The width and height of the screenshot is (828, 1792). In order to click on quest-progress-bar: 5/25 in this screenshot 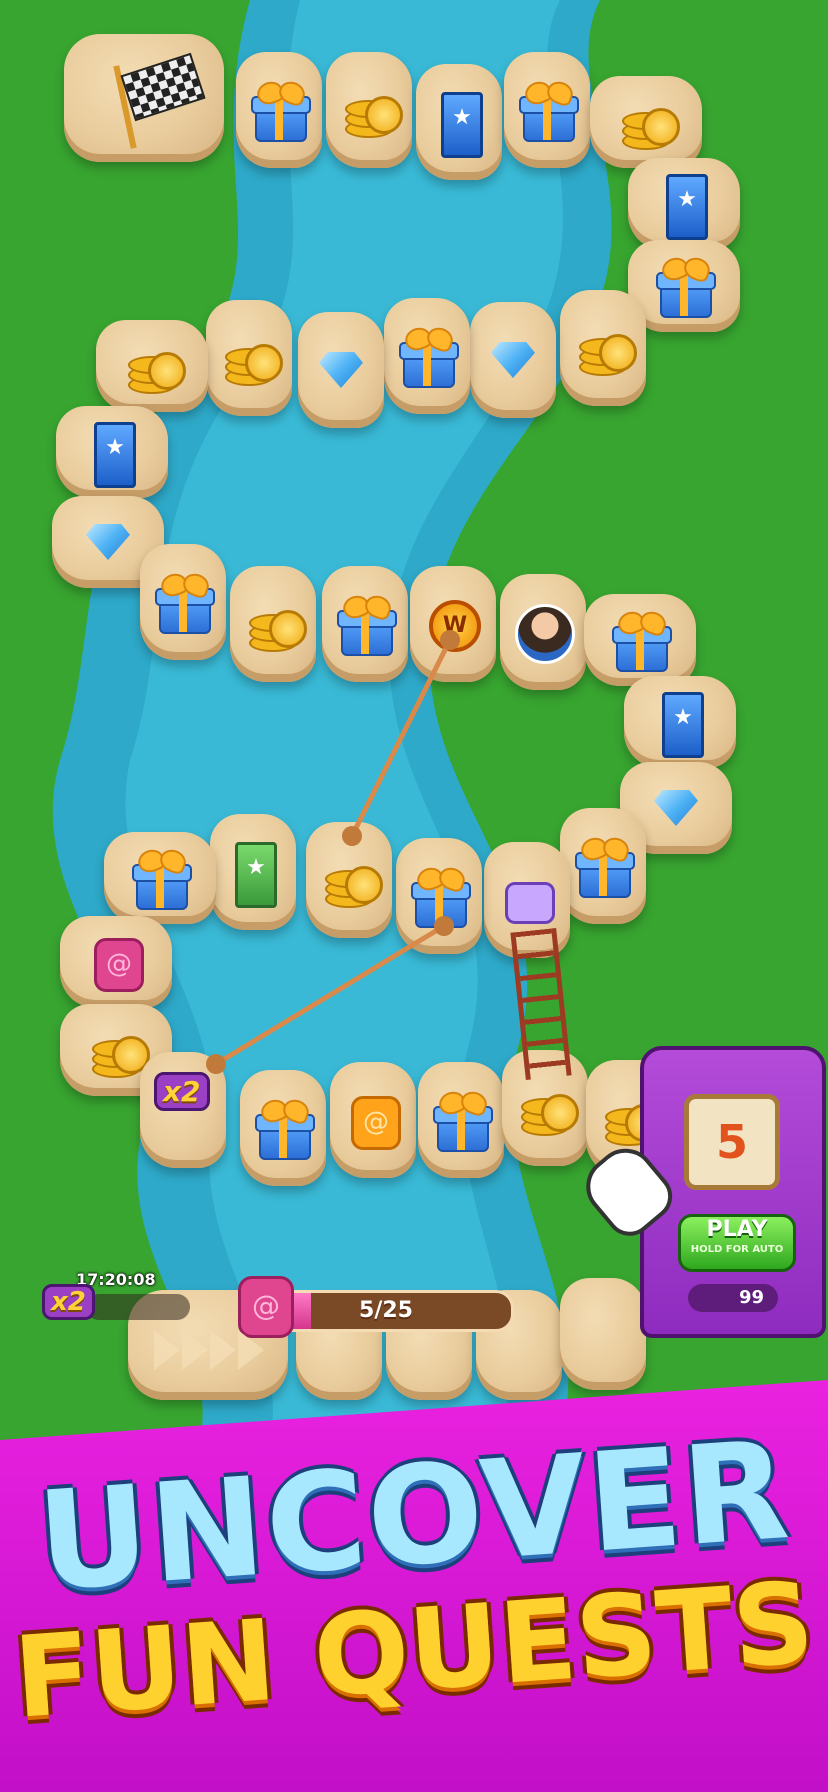, I will do `click(386, 1311)`.